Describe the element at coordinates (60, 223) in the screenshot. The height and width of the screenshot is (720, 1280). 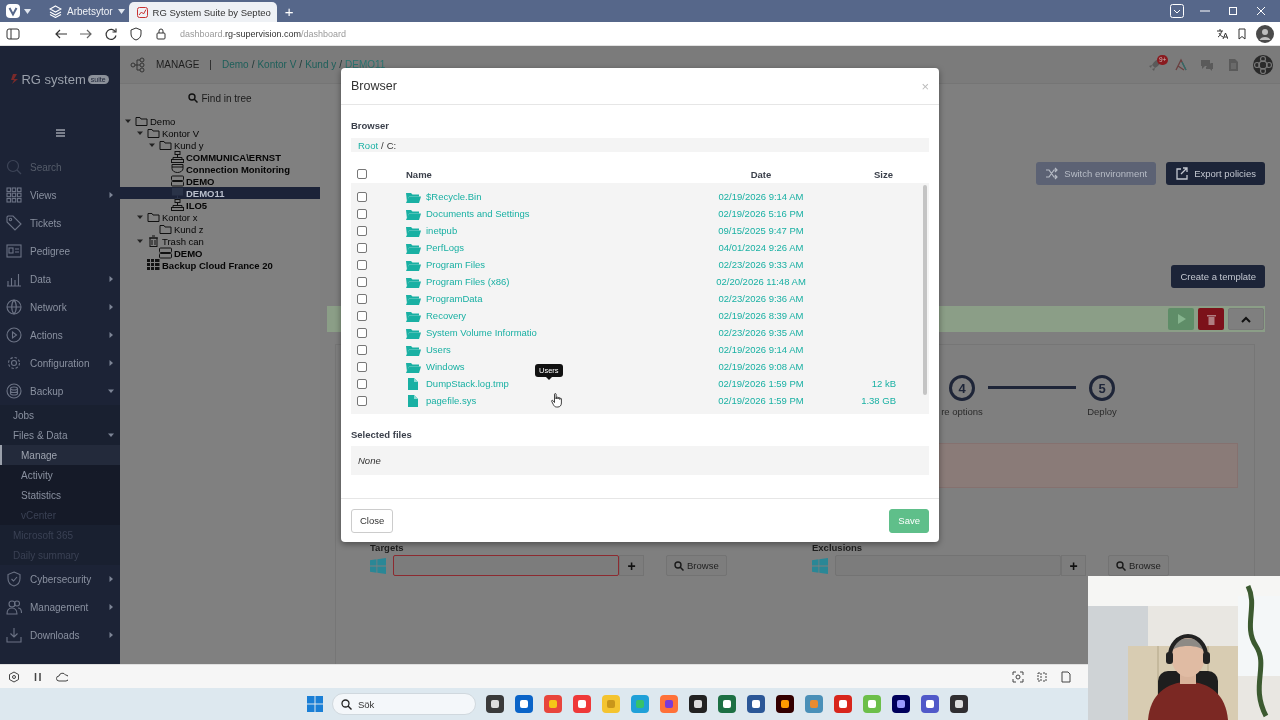
I see `sidebar-item: Tickets` at that location.